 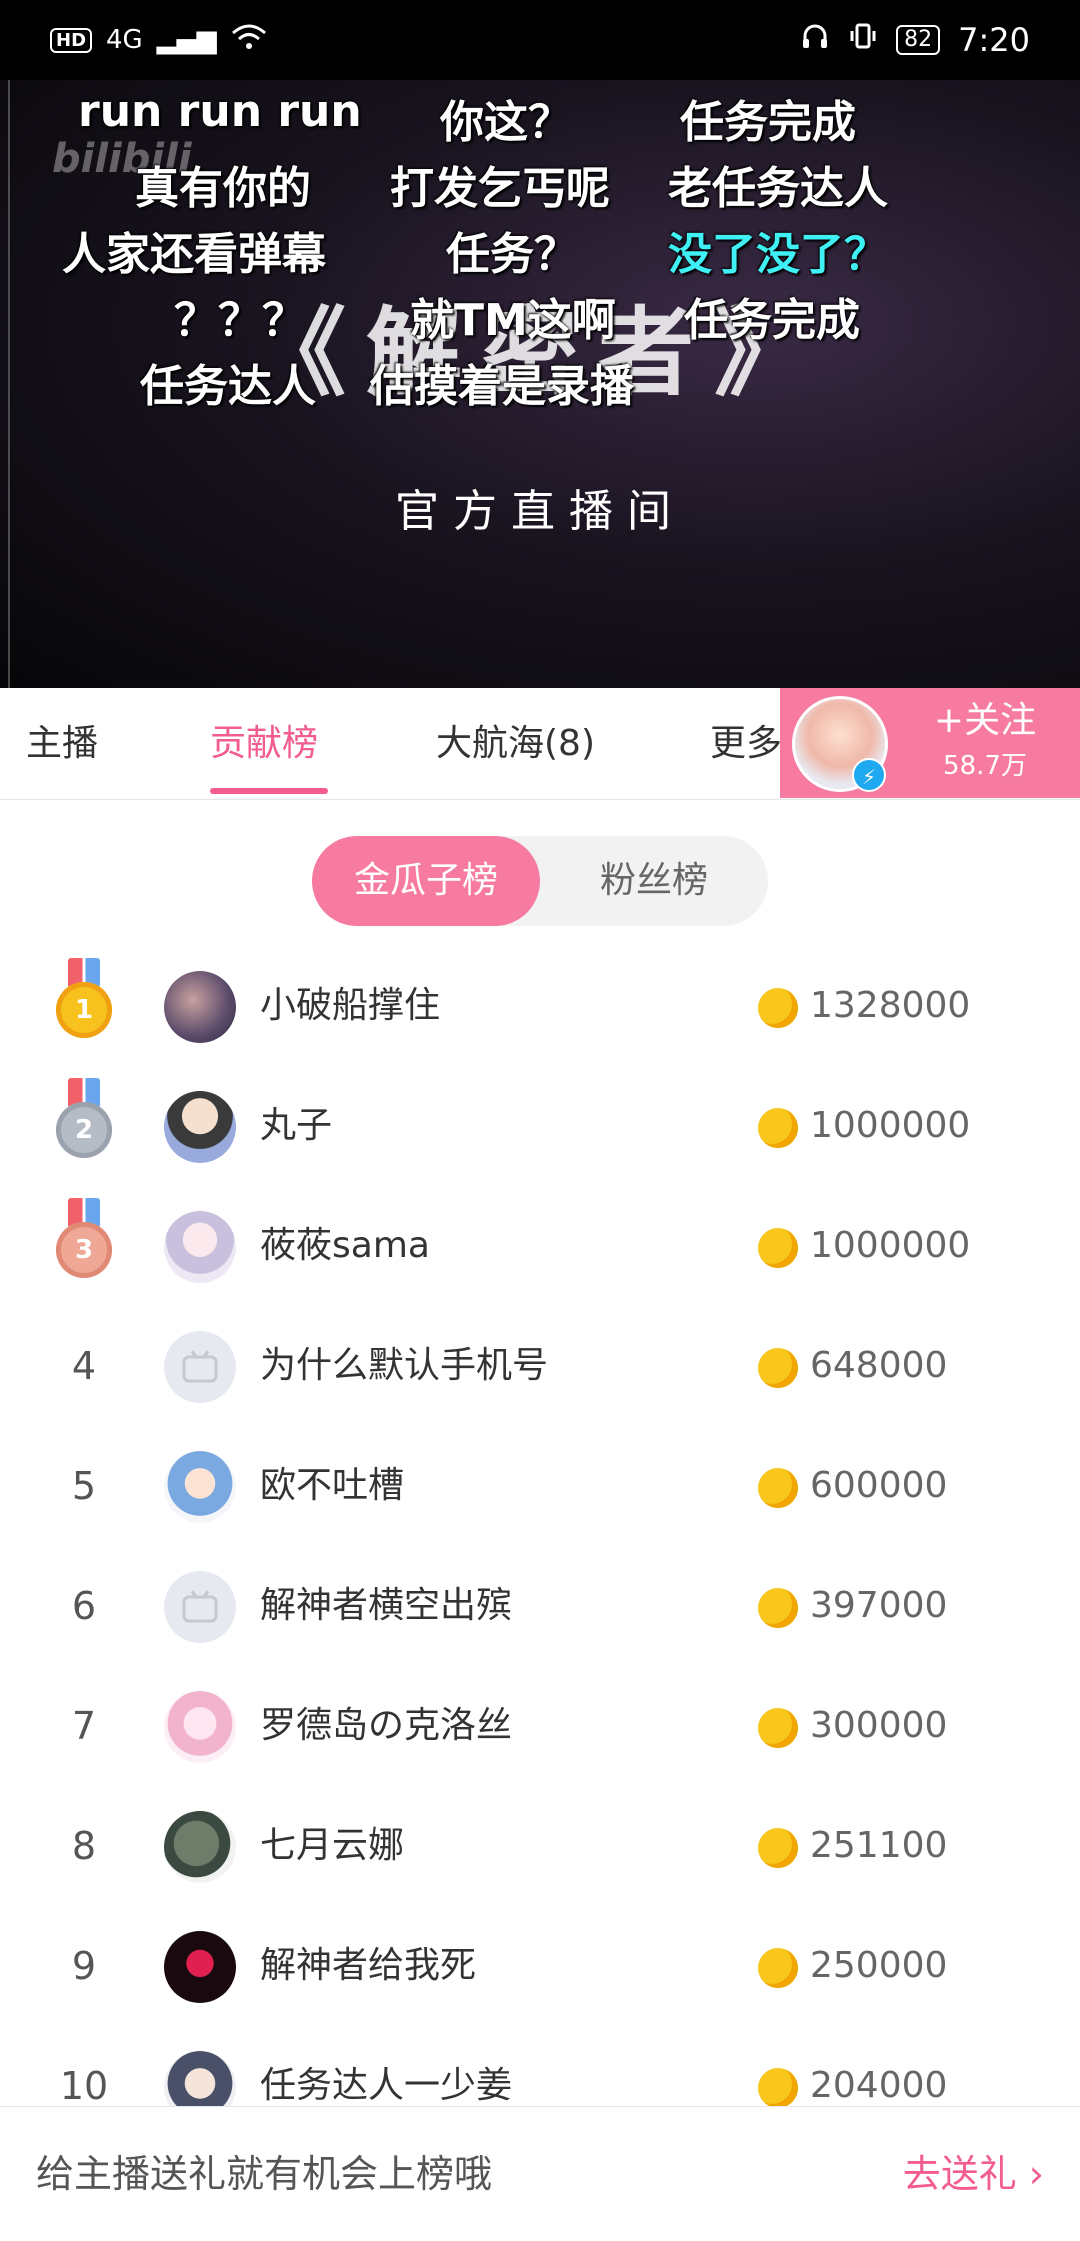 What do you see at coordinates (269, 791) in the screenshot?
I see `active-tab-indicator` at bounding box center [269, 791].